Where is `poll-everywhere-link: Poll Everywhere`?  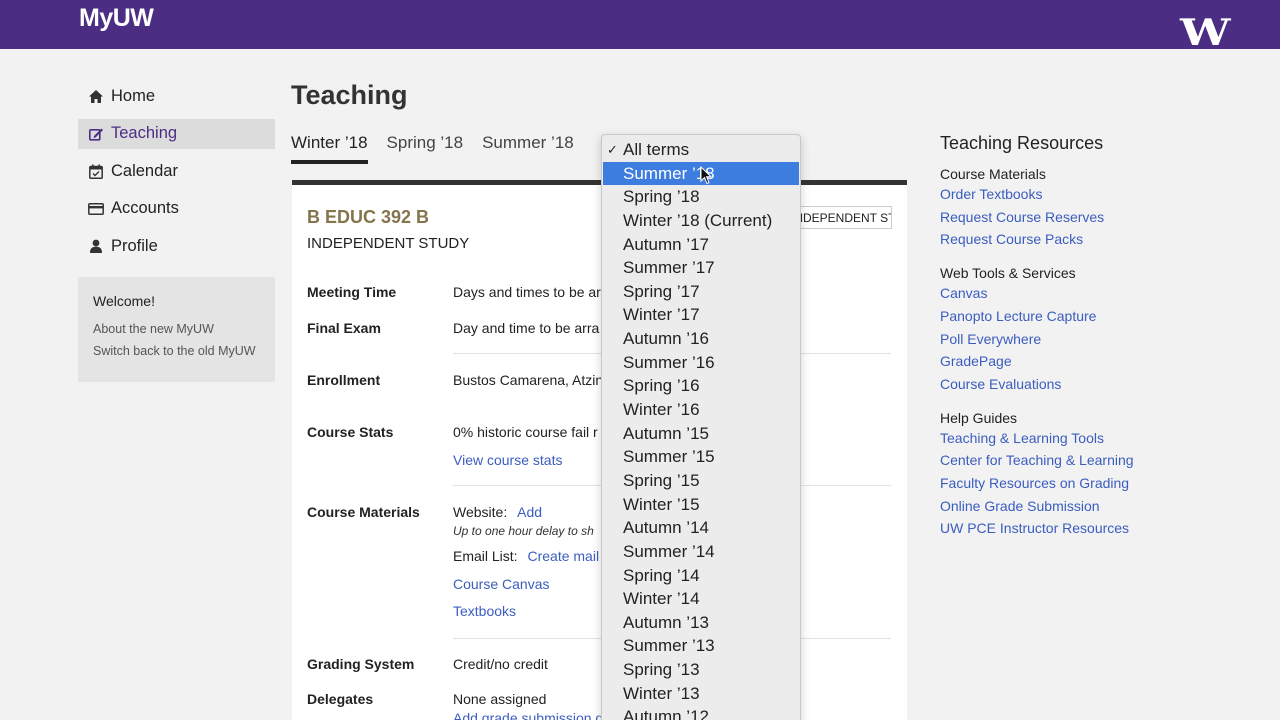
poll-everywhere-link: Poll Everywhere is located at coordinates (1090, 340).